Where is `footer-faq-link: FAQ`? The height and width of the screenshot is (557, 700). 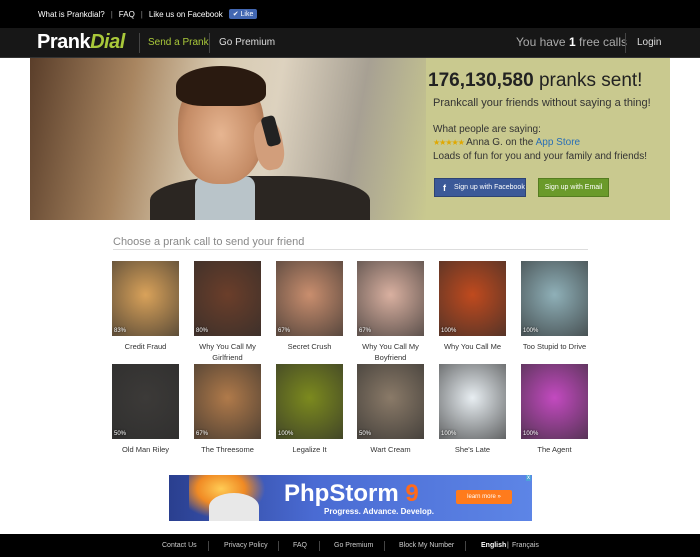 footer-faq-link: FAQ is located at coordinates (300, 545).